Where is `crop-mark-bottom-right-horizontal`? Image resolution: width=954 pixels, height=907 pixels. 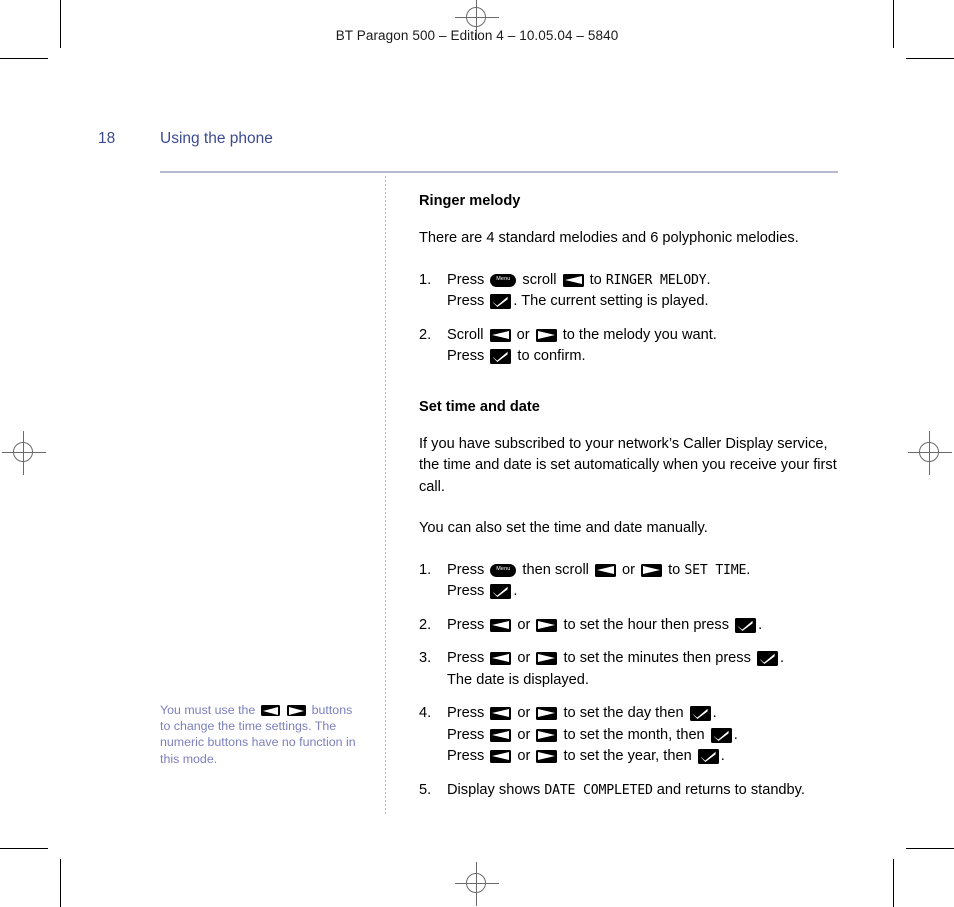
crop-mark-bottom-right-horizontal is located at coordinates (930, 848).